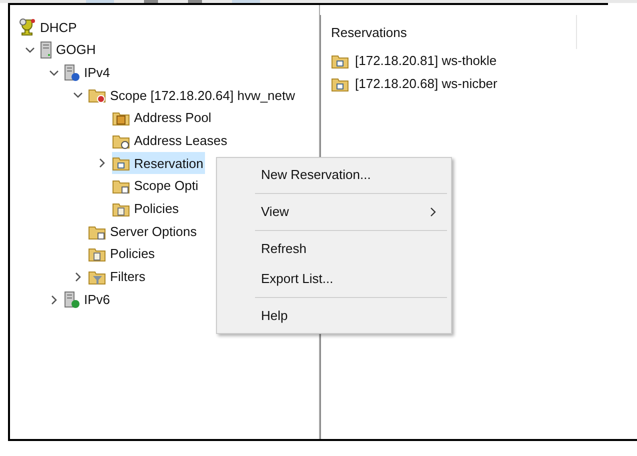 Image resolution: width=637 pixels, height=456 pixels. I want to click on tree-item: DHCP, so click(48, 27).